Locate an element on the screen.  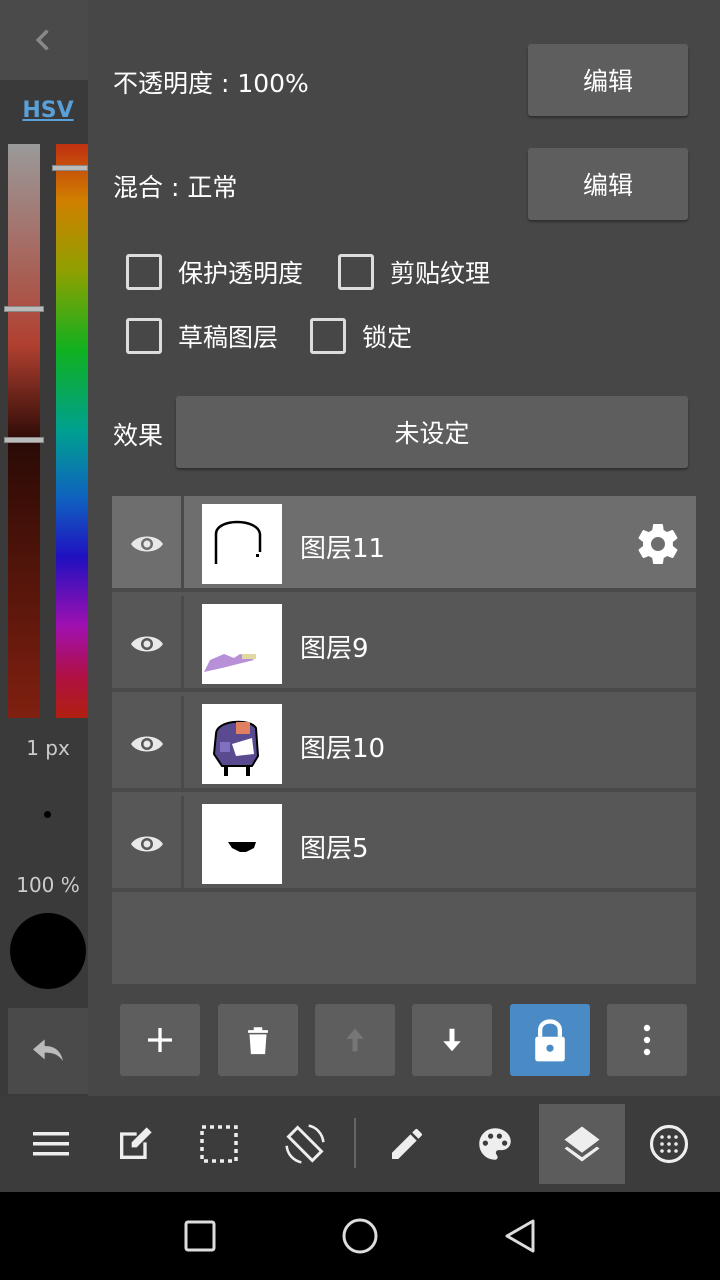
gear-icon is located at coordinates (658, 544).